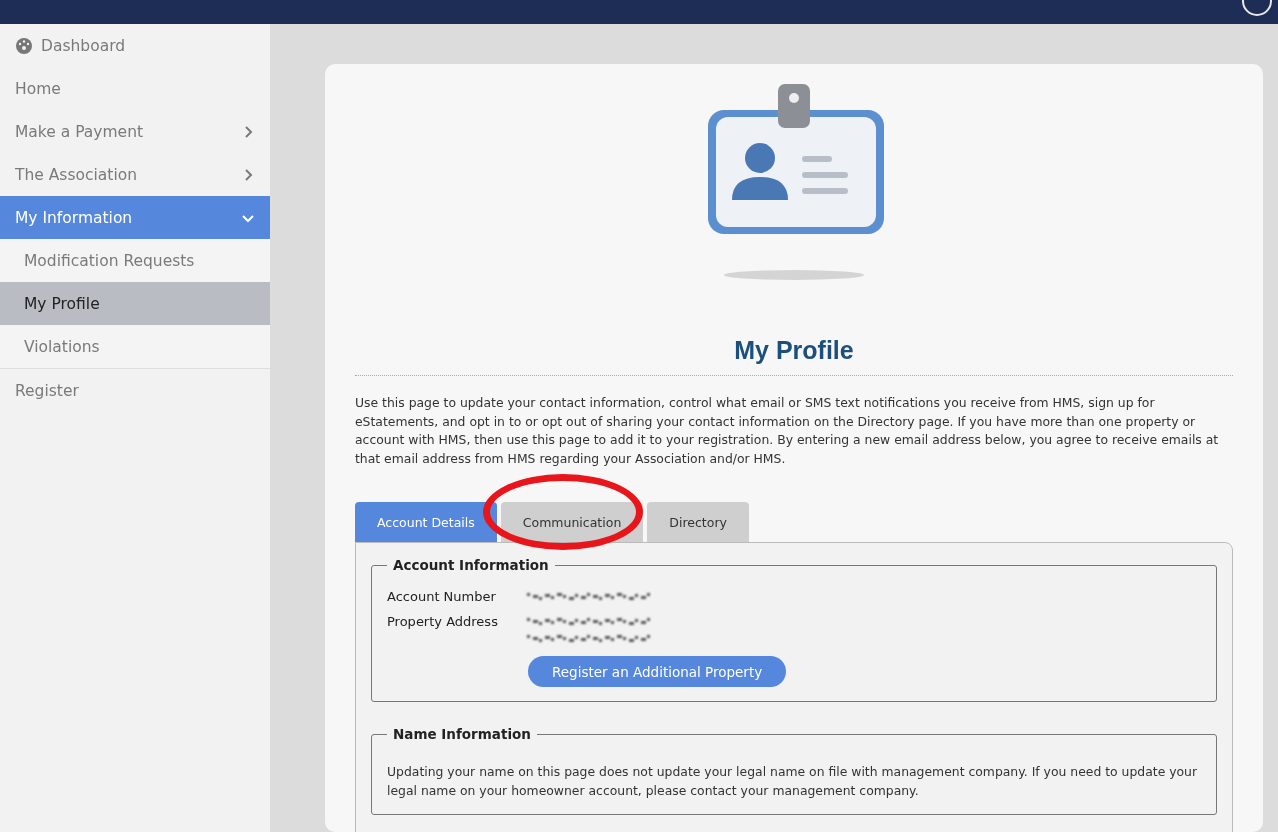 This screenshot has height=832, width=1278. What do you see at coordinates (443, 622) in the screenshot?
I see `field-label: Property Address` at bounding box center [443, 622].